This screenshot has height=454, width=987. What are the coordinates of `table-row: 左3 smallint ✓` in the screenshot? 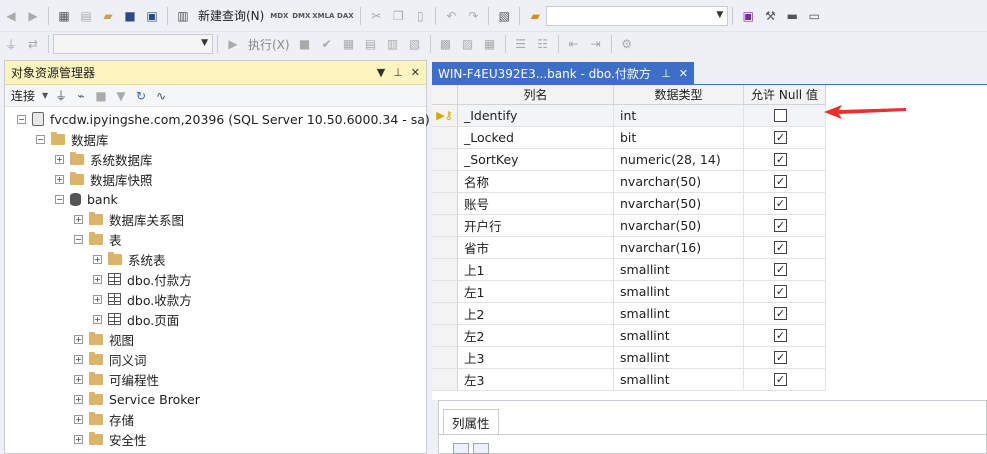 It's located at (629, 380).